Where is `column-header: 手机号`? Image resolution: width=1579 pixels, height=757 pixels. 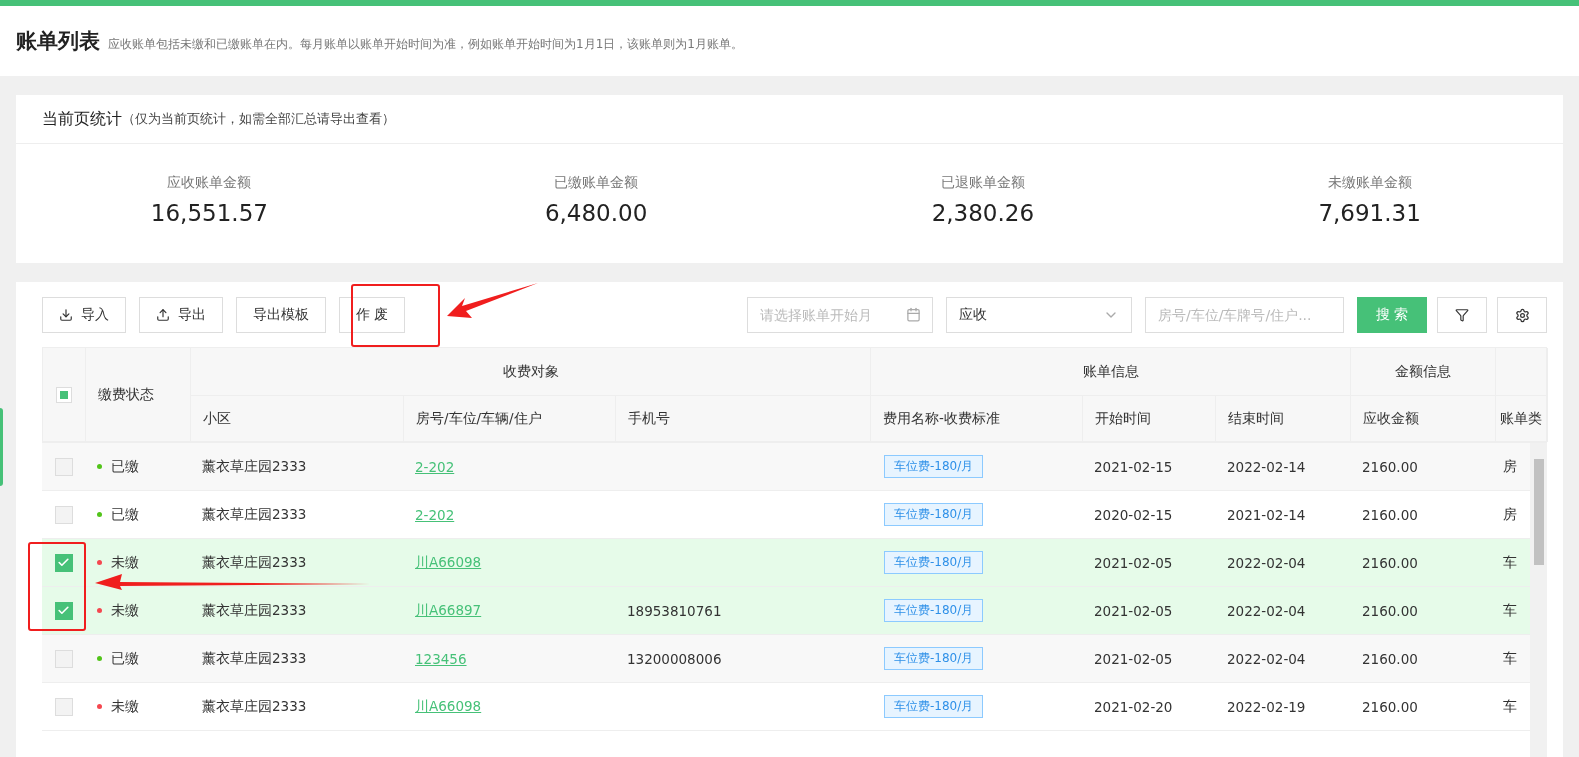
column-header: 手机号 is located at coordinates (649, 418).